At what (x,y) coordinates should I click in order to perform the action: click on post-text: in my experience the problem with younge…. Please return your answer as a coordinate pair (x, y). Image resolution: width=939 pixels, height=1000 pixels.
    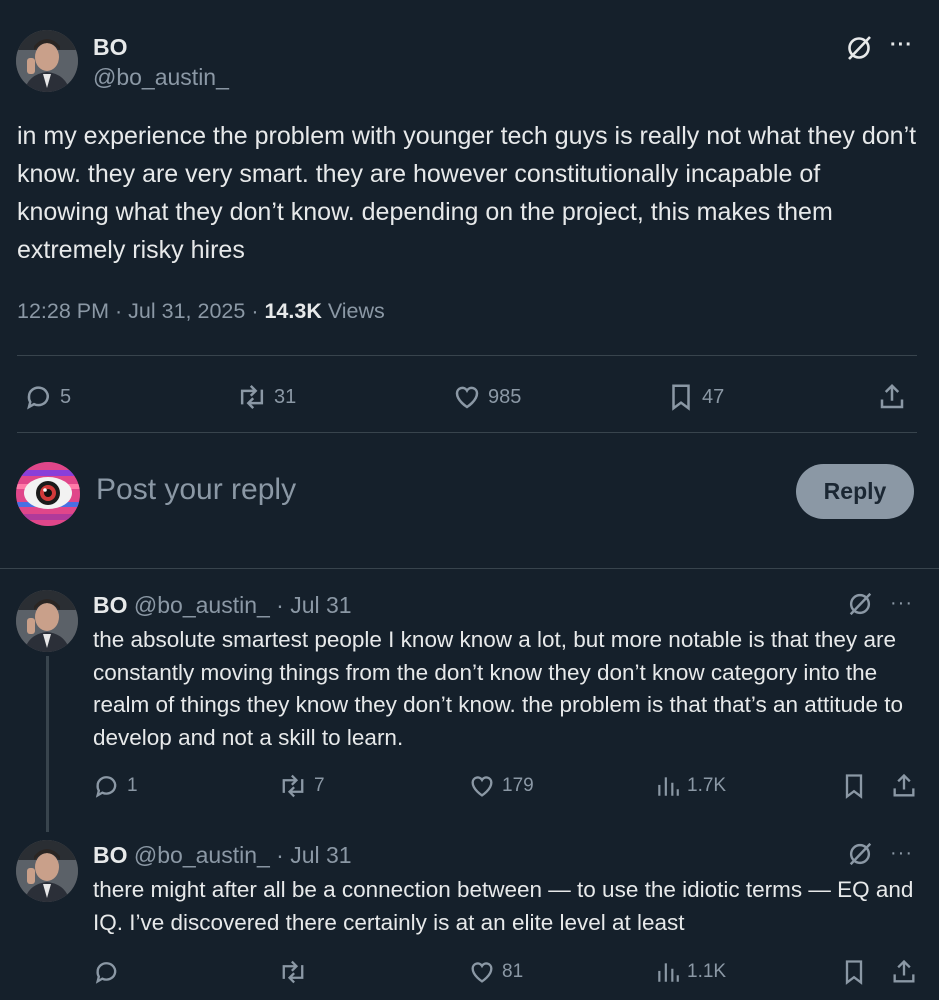
    Looking at the image, I should click on (467, 193).